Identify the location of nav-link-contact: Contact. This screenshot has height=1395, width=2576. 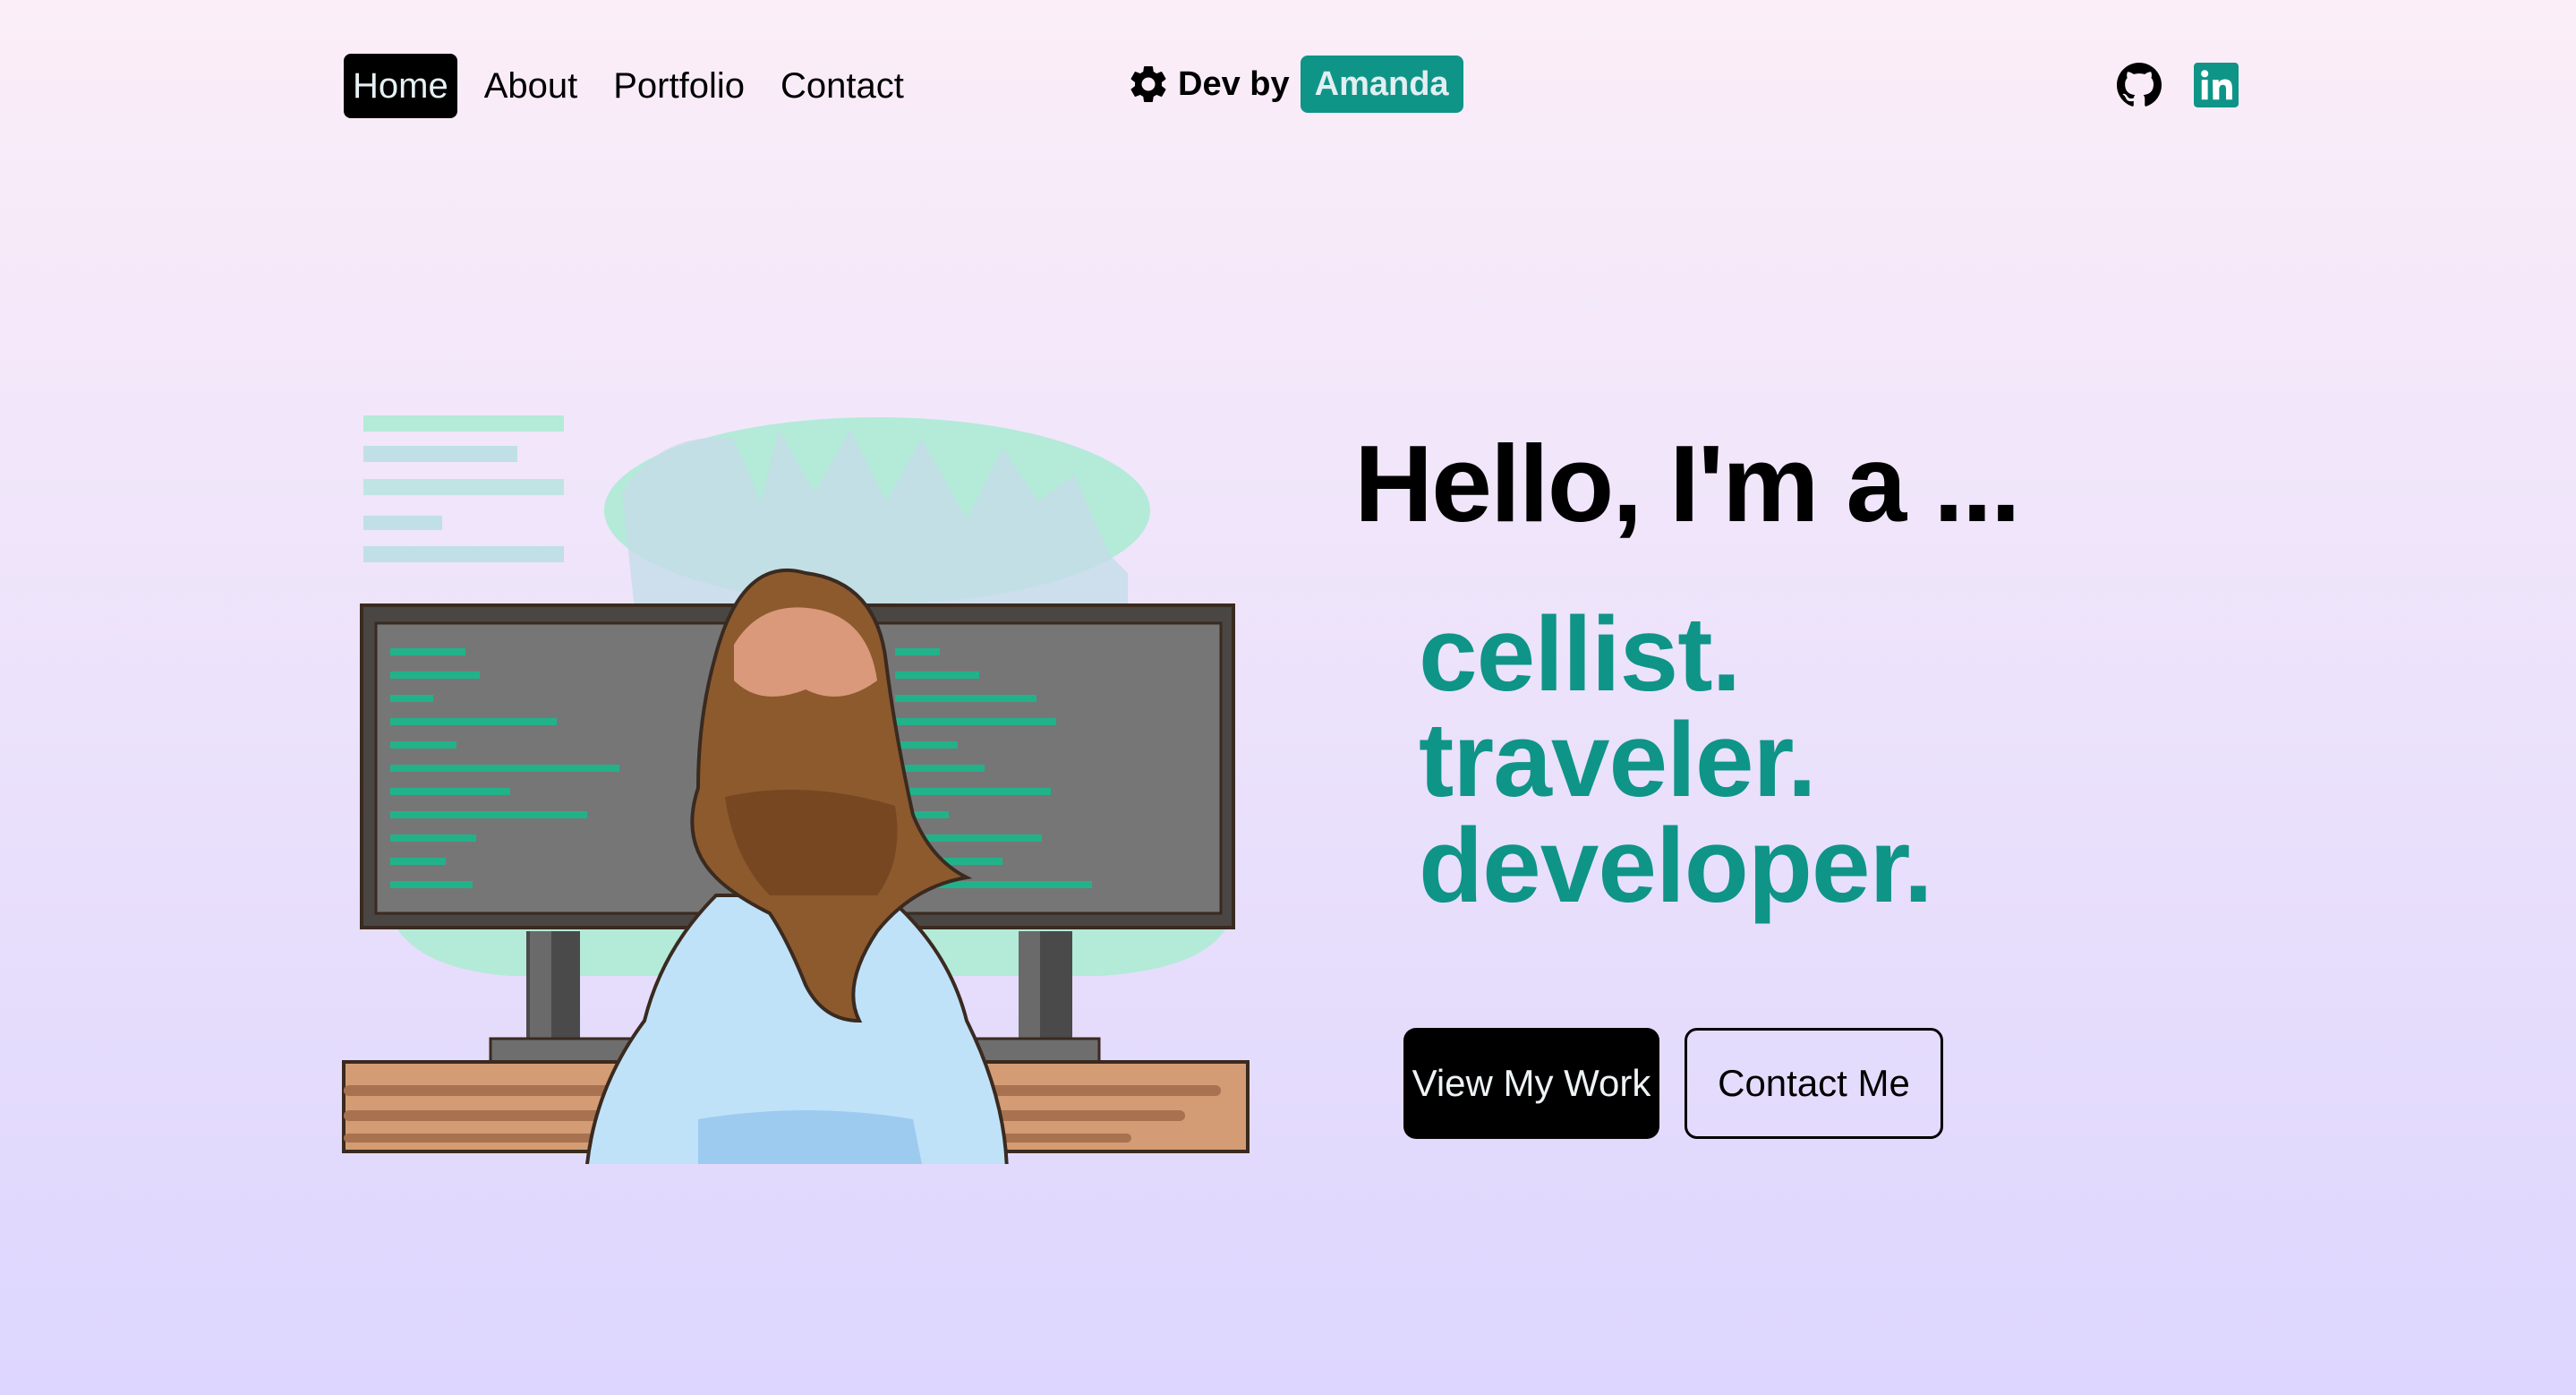
(842, 86).